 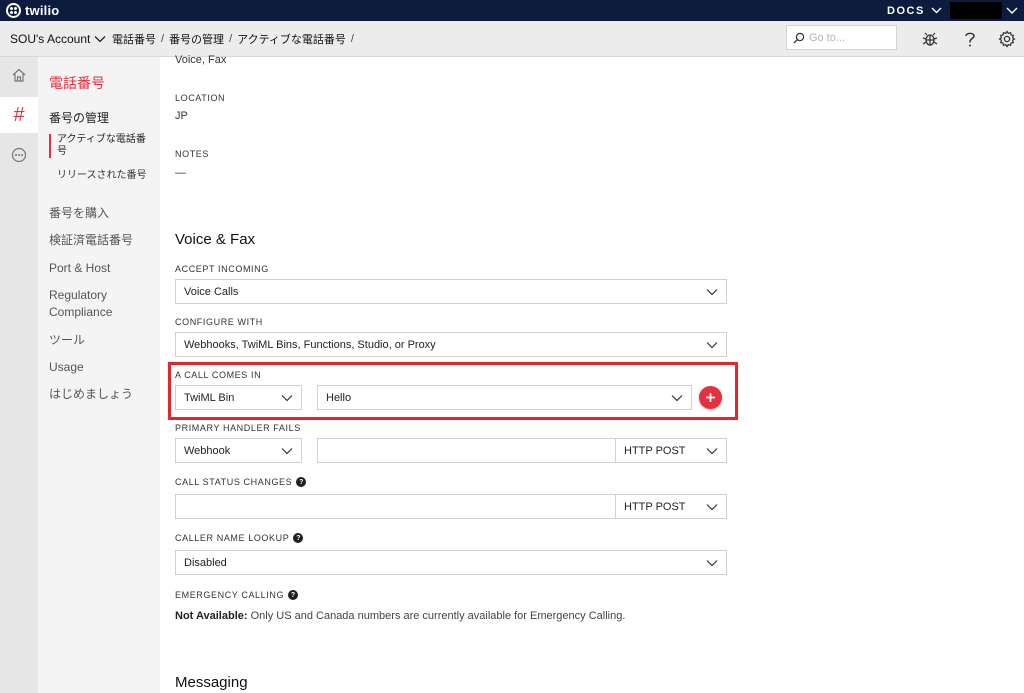 I want to click on accept-incoming-value: Voice Calls, so click(x=211, y=291).